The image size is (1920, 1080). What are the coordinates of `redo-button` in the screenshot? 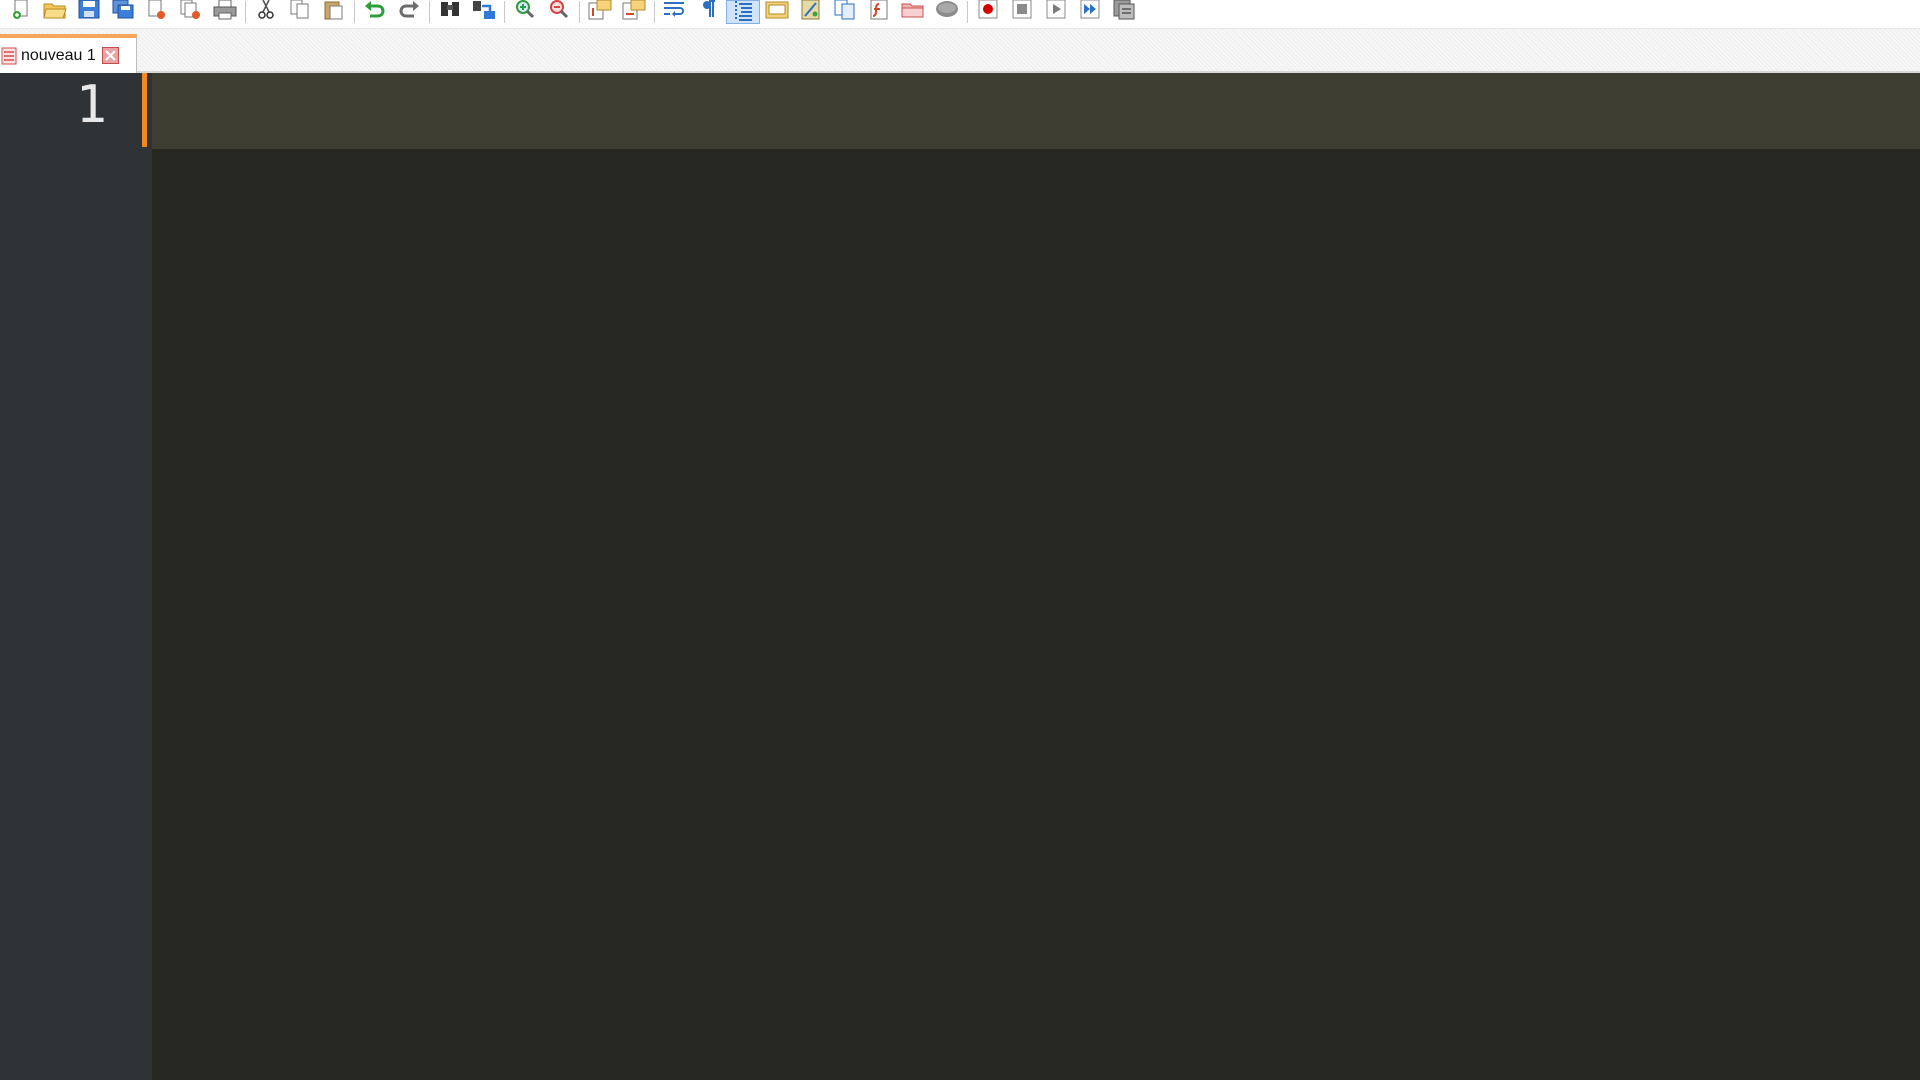 It's located at (409, 12).